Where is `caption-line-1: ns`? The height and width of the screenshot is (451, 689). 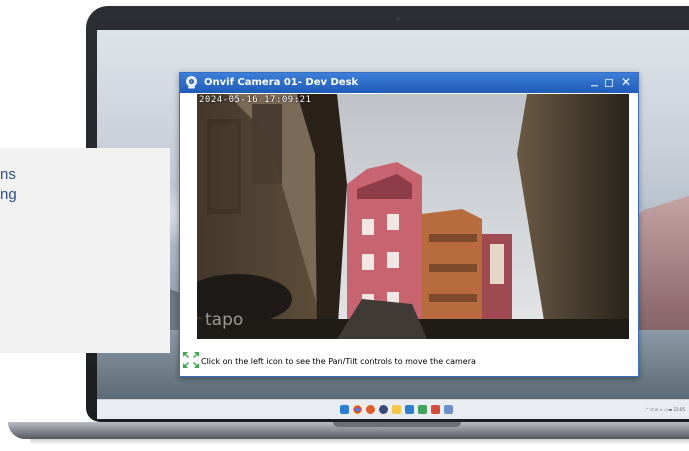 caption-line-1: ns is located at coordinates (8, 174).